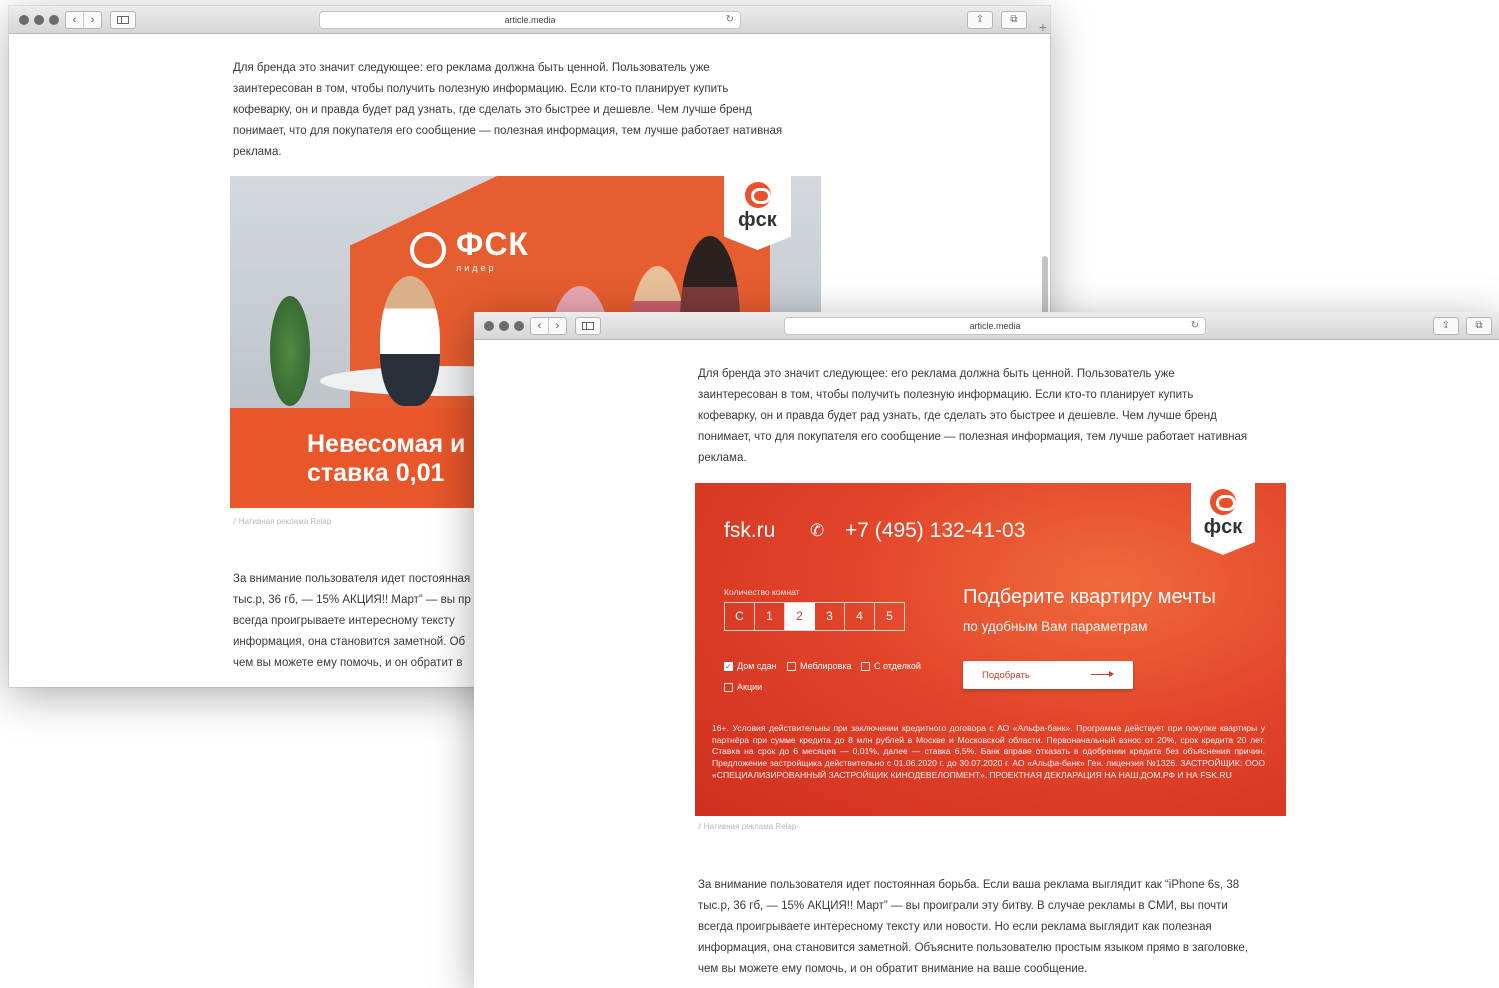 This screenshot has height=988, width=1499. Describe the element at coordinates (492, 244) in the screenshot. I see `wall-brand: ФСК` at that location.